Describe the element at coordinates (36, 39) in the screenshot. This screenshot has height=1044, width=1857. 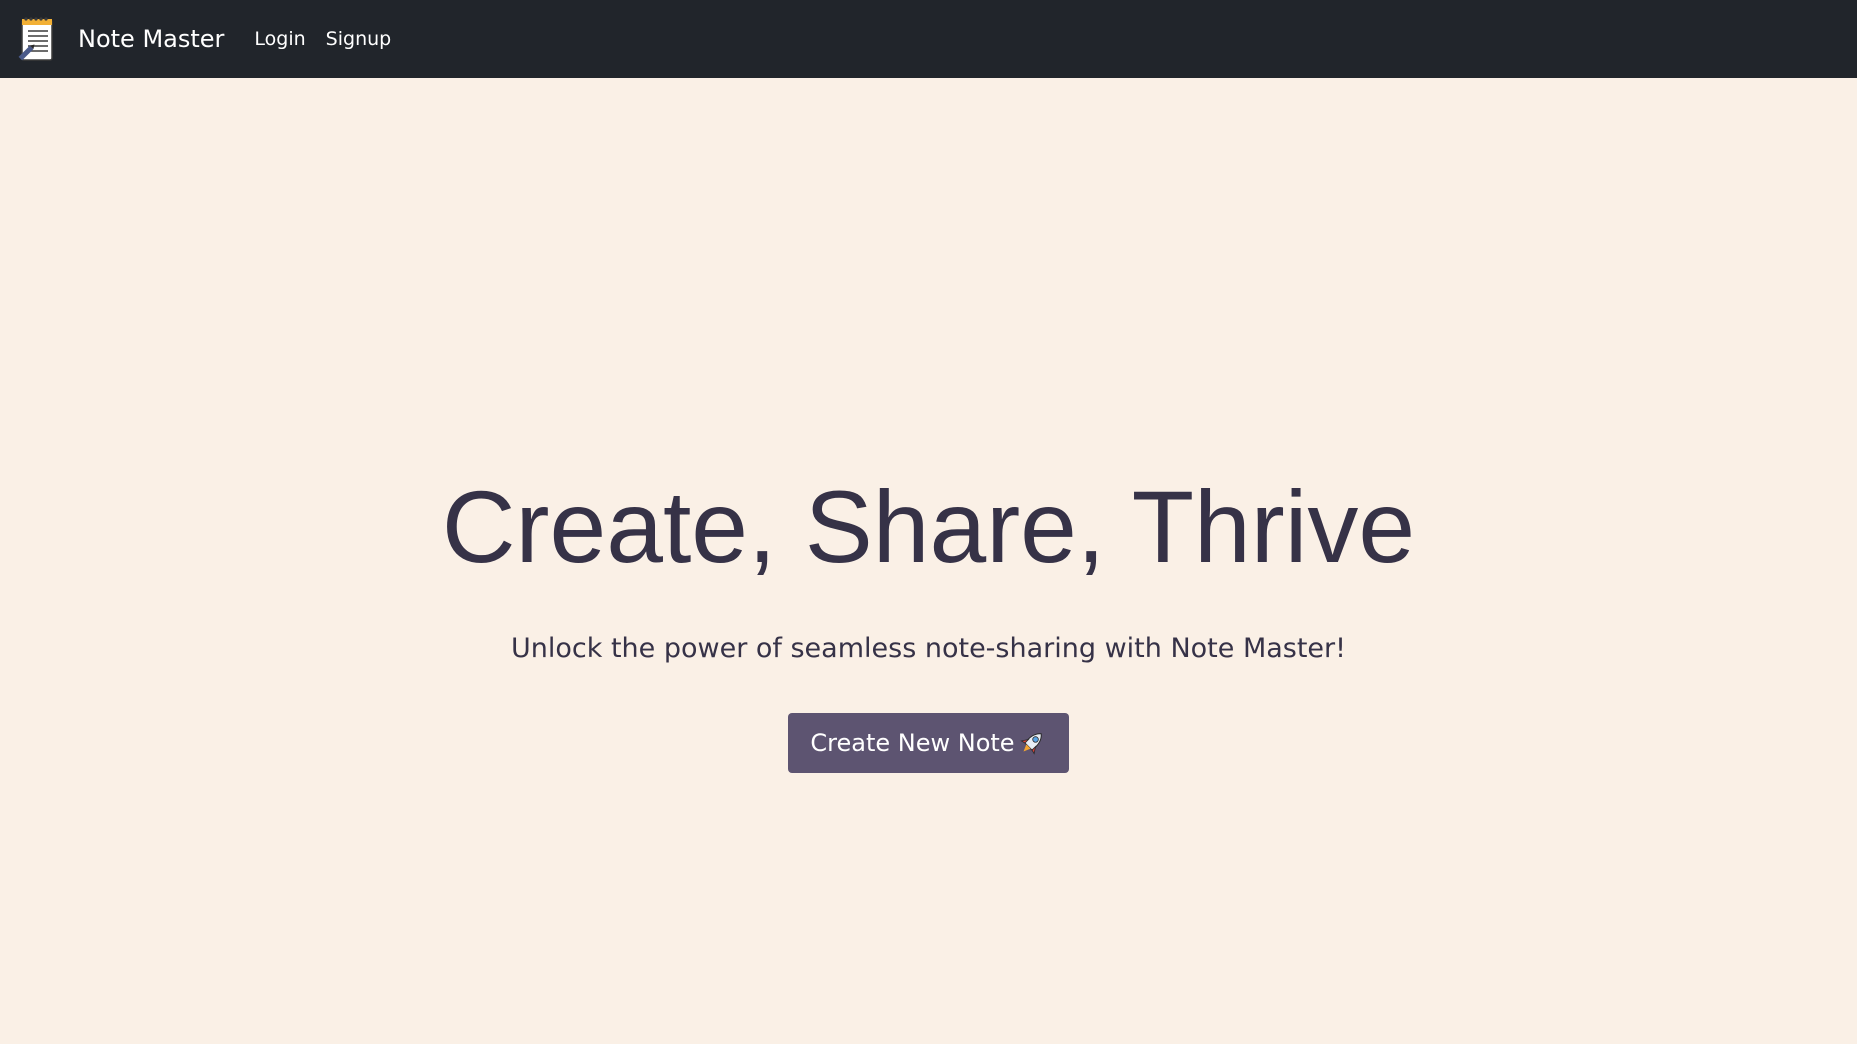
I see `notepad-icon` at that location.